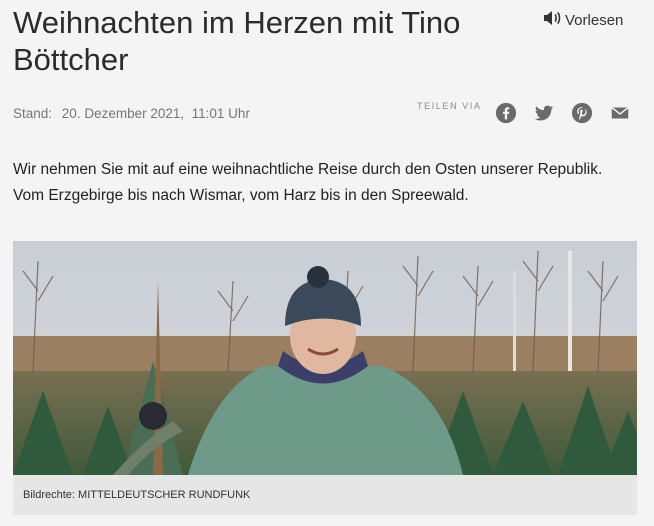 This screenshot has width=654, height=526. What do you see at coordinates (449, 106) in the screenshot?
I see `share-label: TEILEN VIA` at bounding box center [449, 106].